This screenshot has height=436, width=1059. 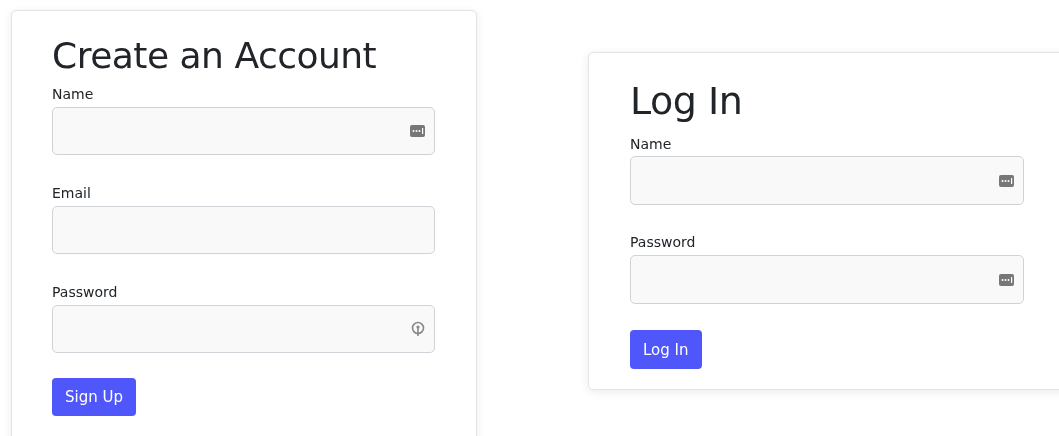 What do you see at coordinates (94, 396) in the screenshot?
I see `submit-button: Sign Up` at bounding box center [94, 396].